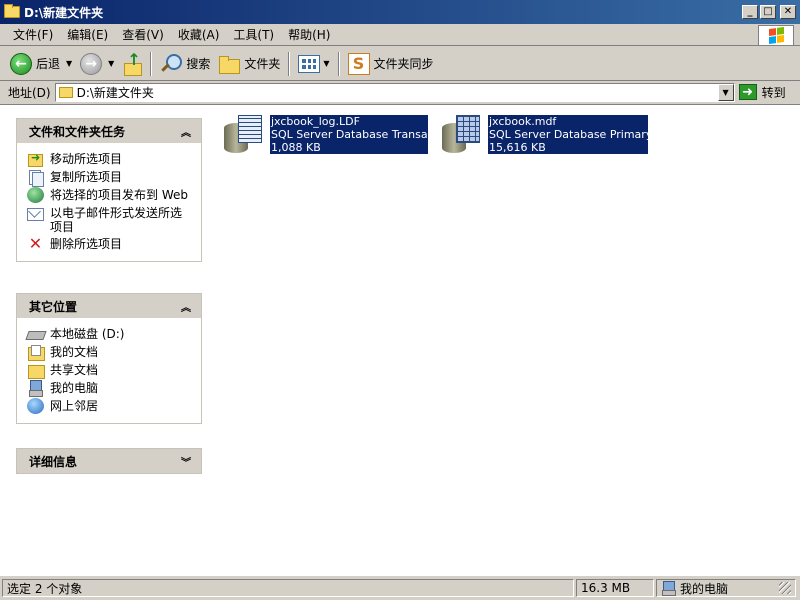 Image resolution: width=800 pixels, height=600 pixels. Describe the element at coordinates (750, 12) in the screenshot. I see `minimize-button: _` at that location.